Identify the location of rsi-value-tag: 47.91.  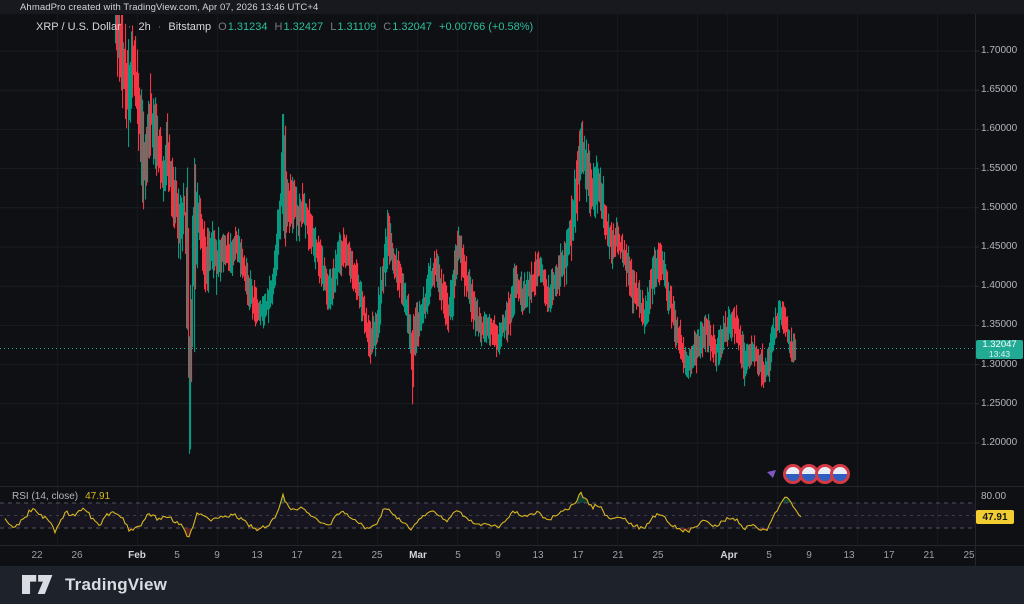
(995, 517).